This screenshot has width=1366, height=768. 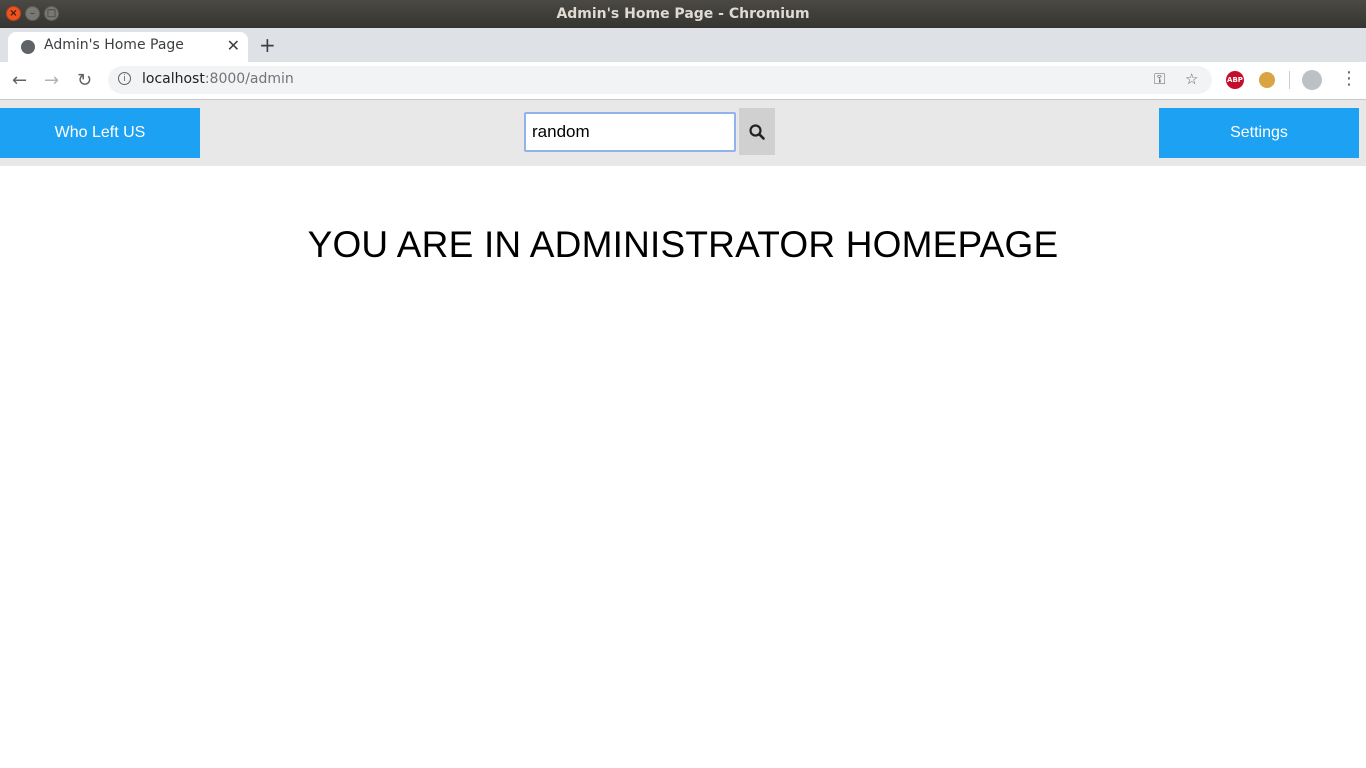 I want to click on globe-icon, so click(x=28, y=47).